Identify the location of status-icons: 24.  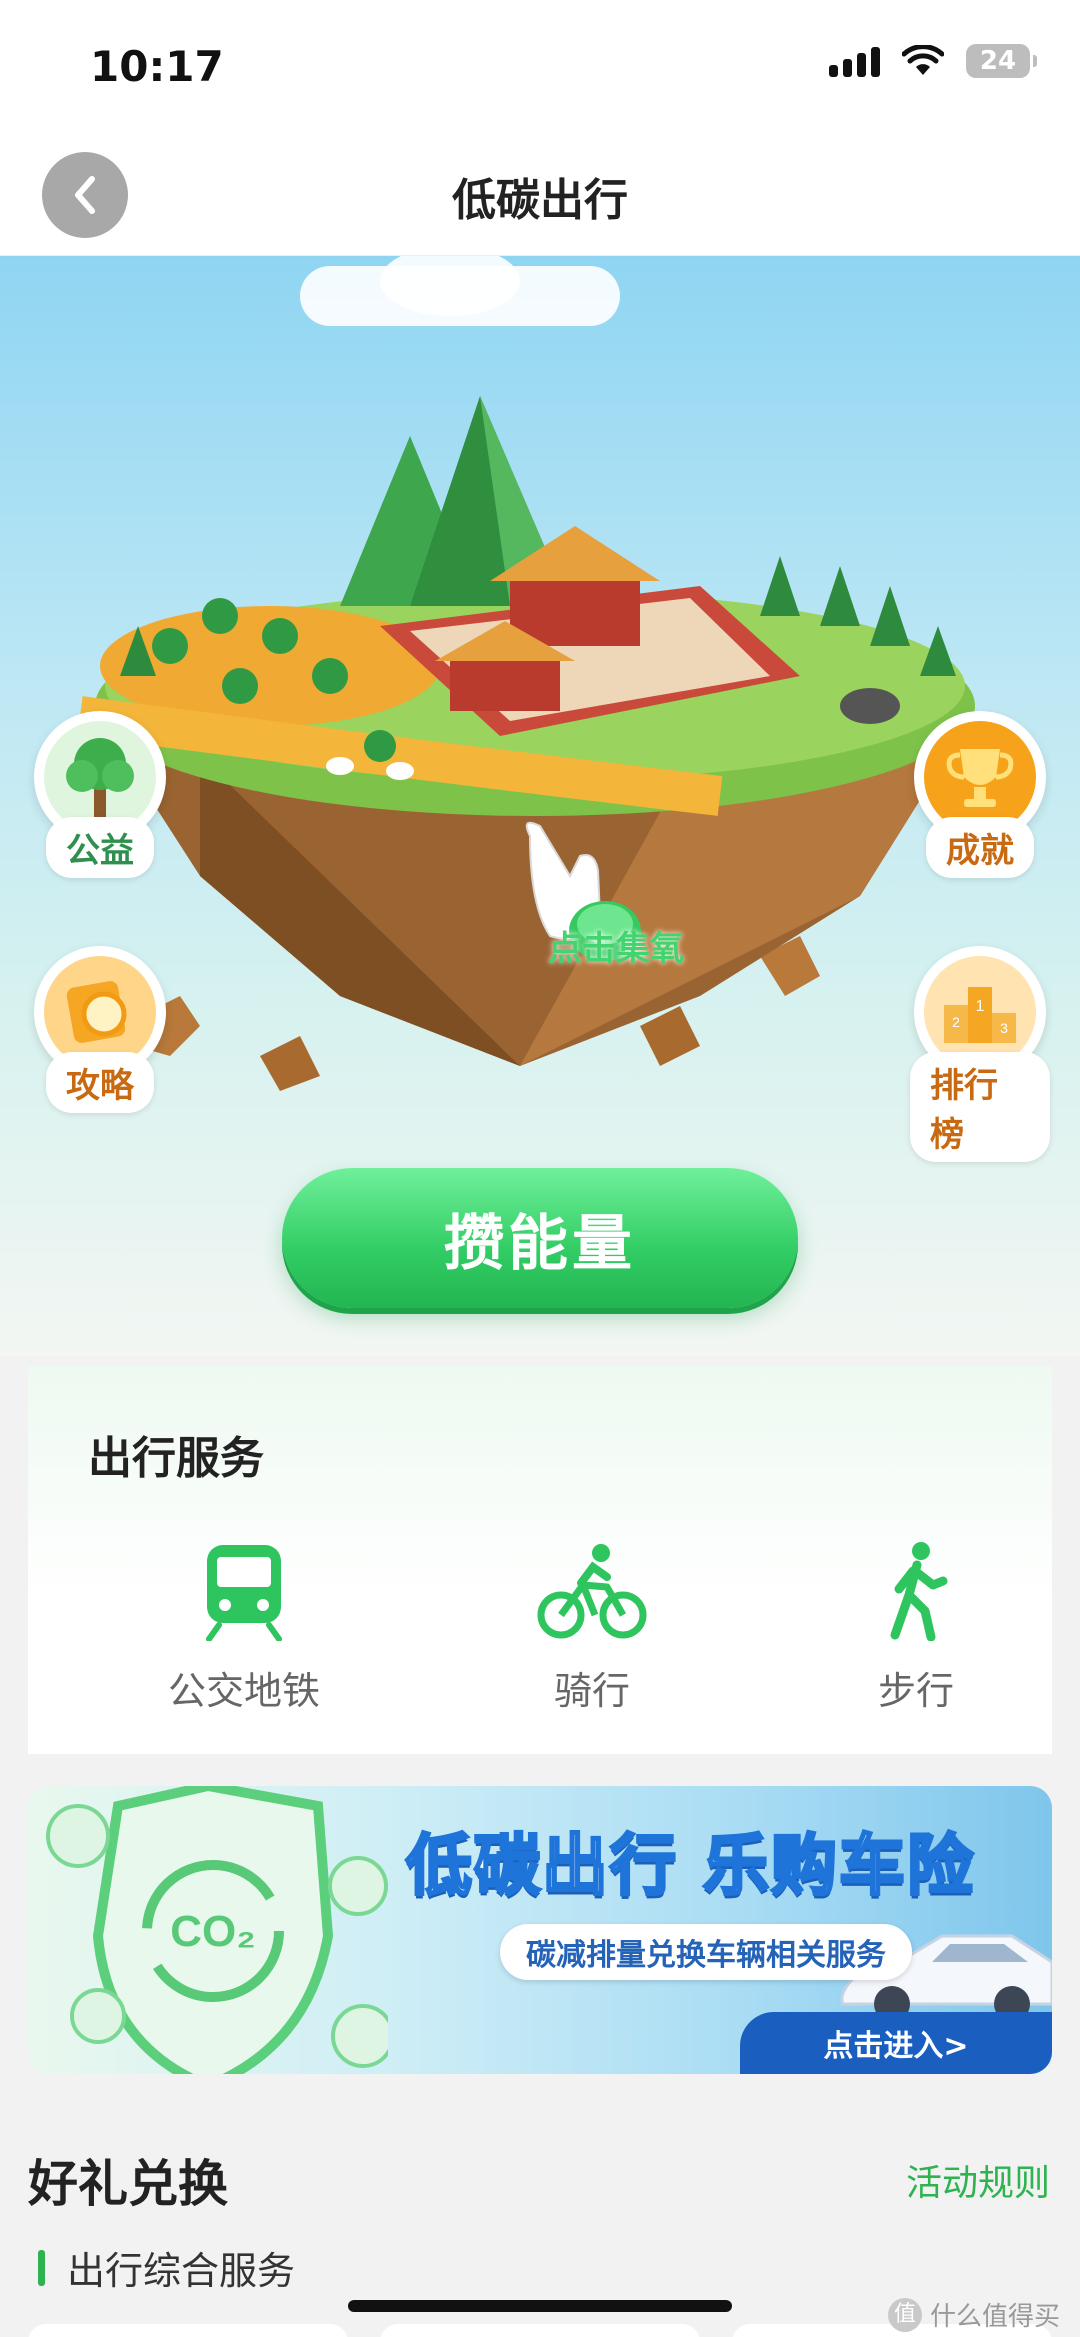
(933, 61).